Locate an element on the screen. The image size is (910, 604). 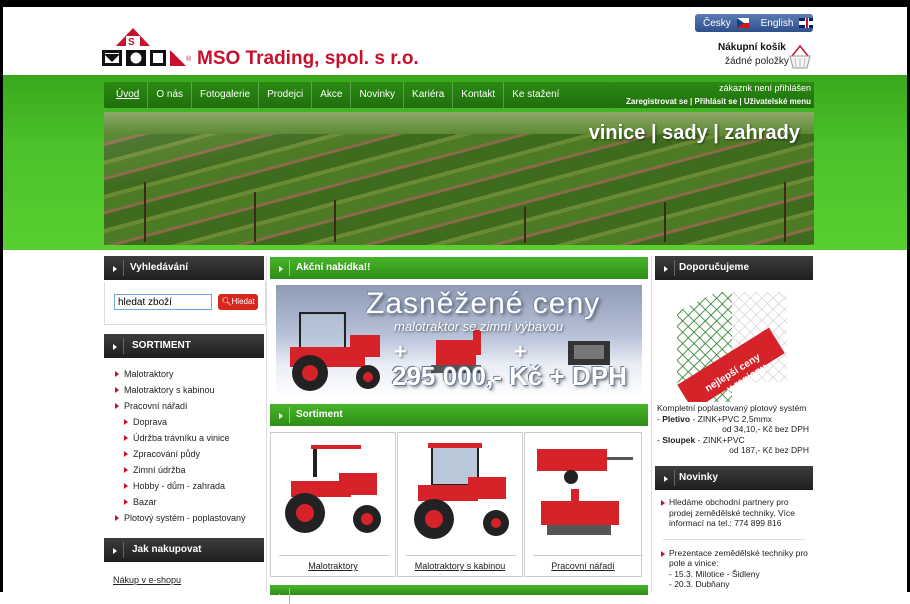
promo-heading: Akční nabídka!! is located at coordinates (459, 268).